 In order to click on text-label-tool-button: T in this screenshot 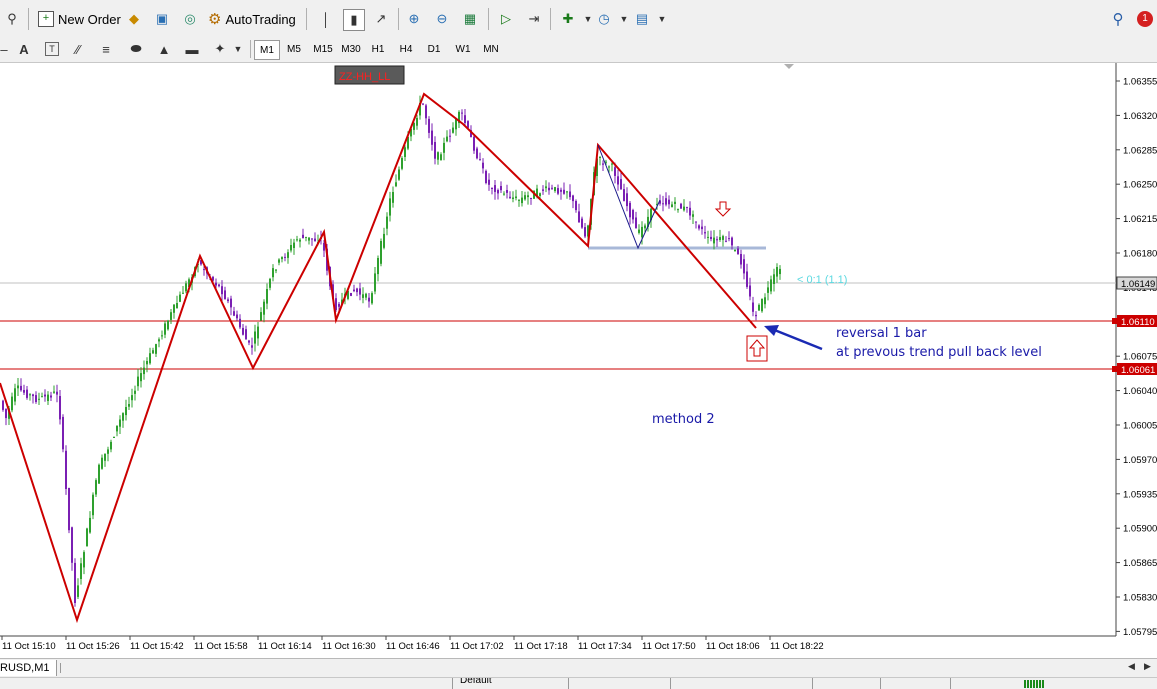, I will do `click(52, 49)`.